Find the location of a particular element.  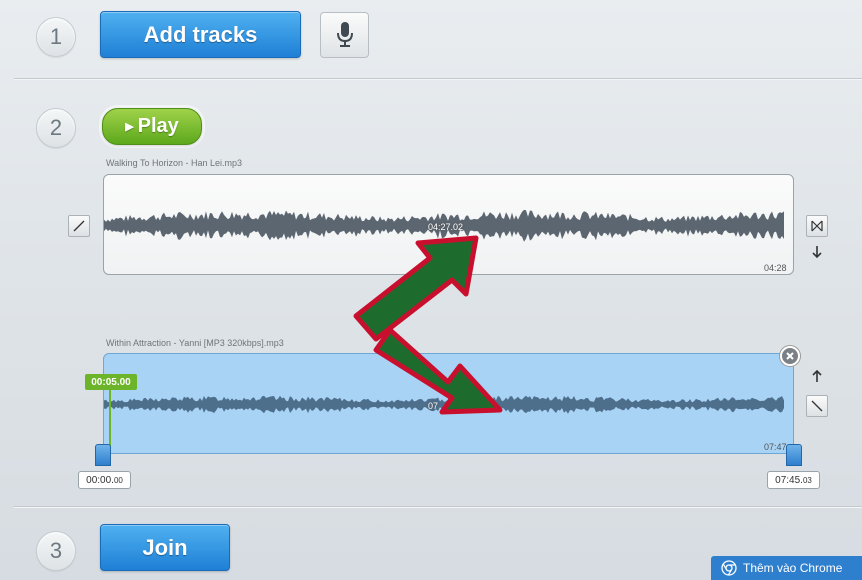

track-1-waveform: 04:27.02 04:28 is located at coordinates (448, 224).